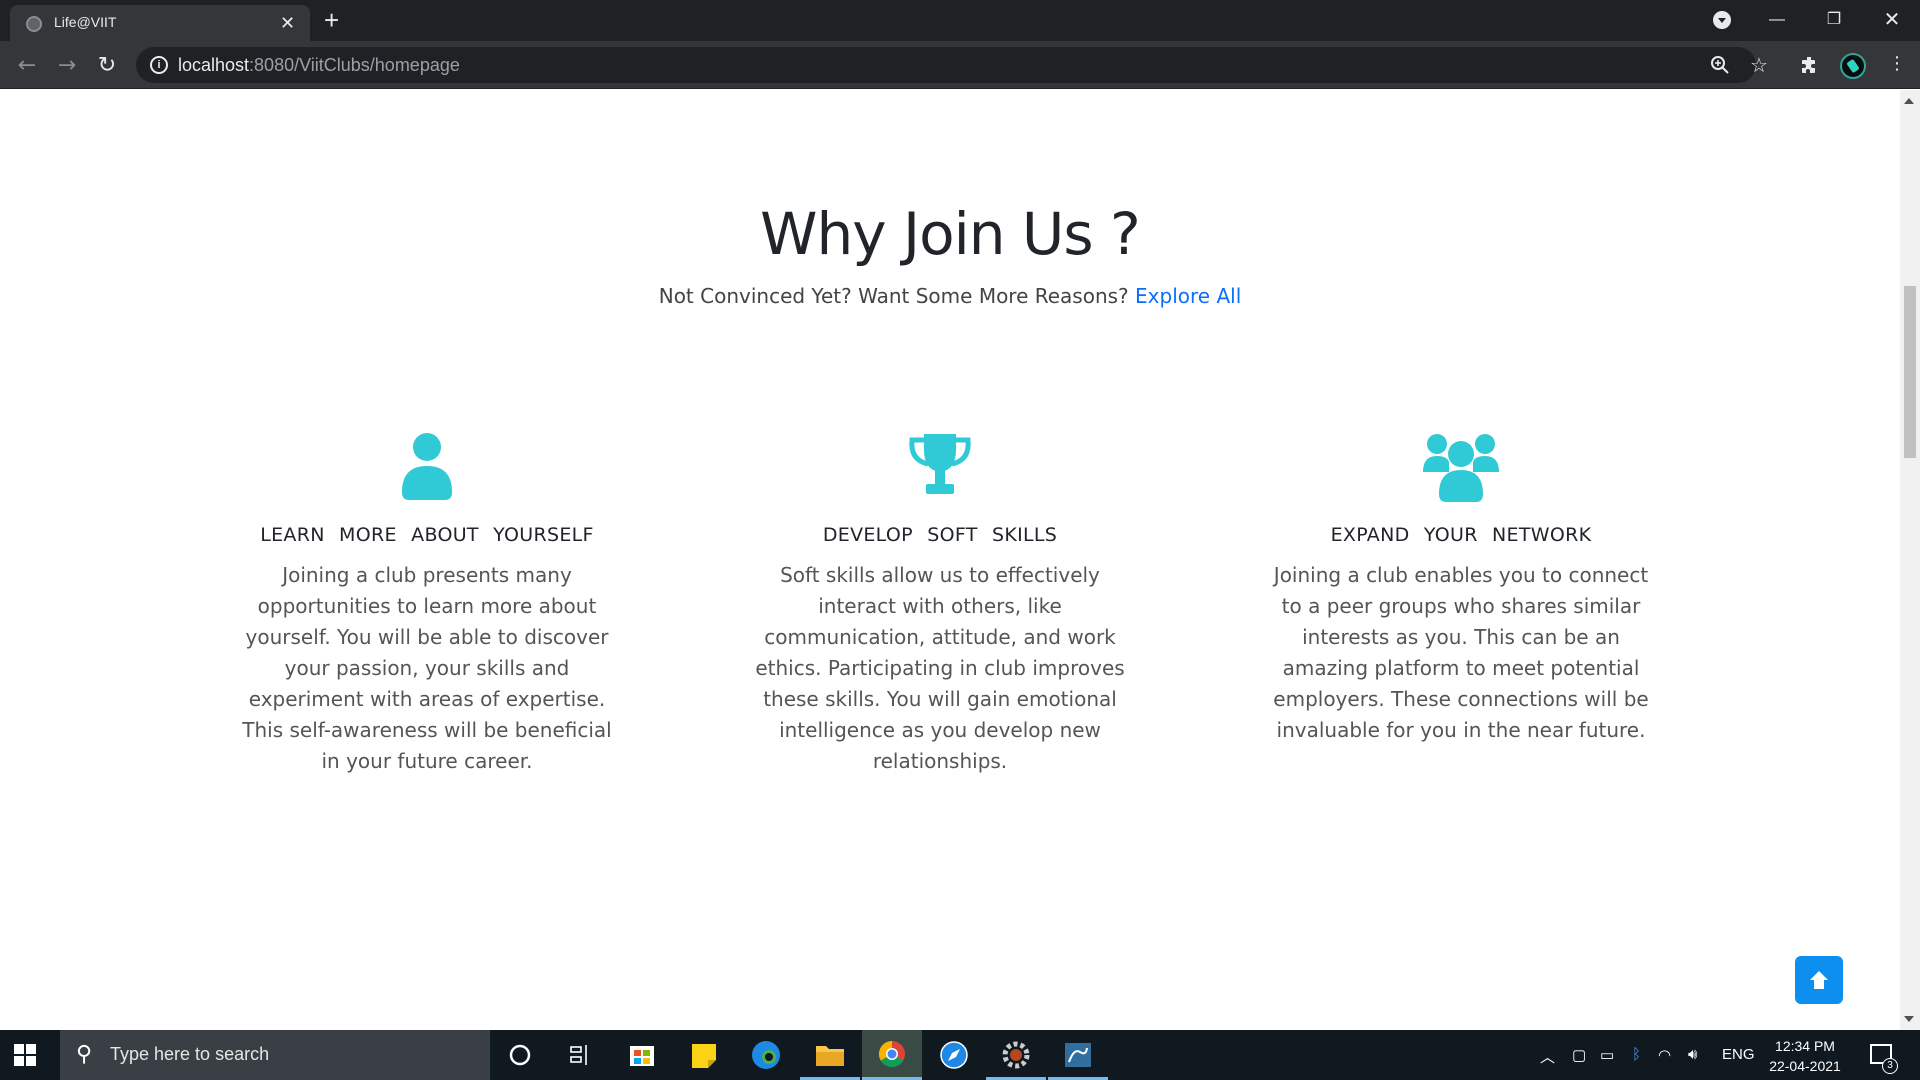  Describe the element at coordinates (1853, 66) in the screenshot. I see `profile-avatar` at that location.